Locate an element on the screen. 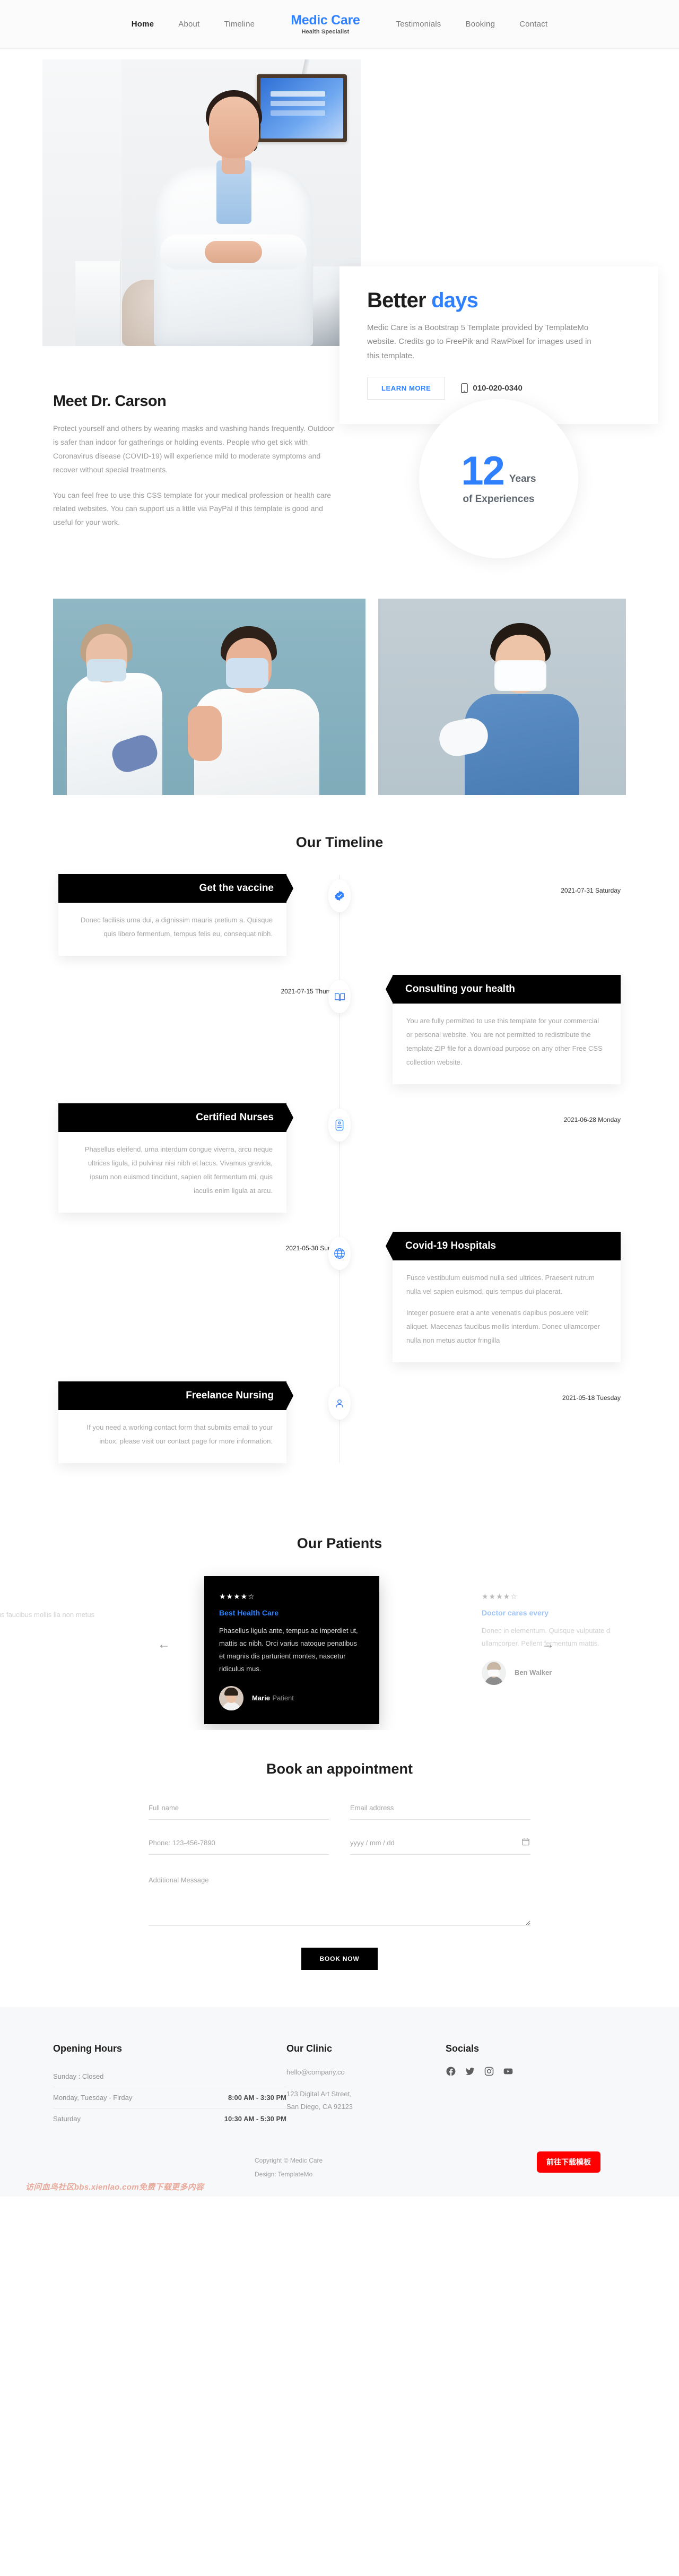 Image resolution: width=679 pixels, height=2576 pixels. gallery-section is located at coordinates (339, 697).